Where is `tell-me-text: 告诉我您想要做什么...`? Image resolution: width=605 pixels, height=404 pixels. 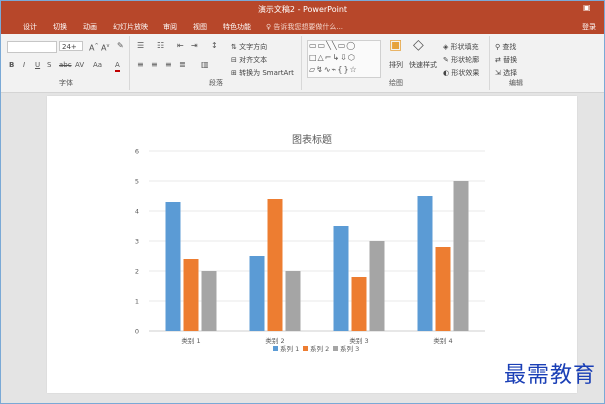 tell-me-text: 告诉我您想要做什么... is located at coordinates (308, 27).